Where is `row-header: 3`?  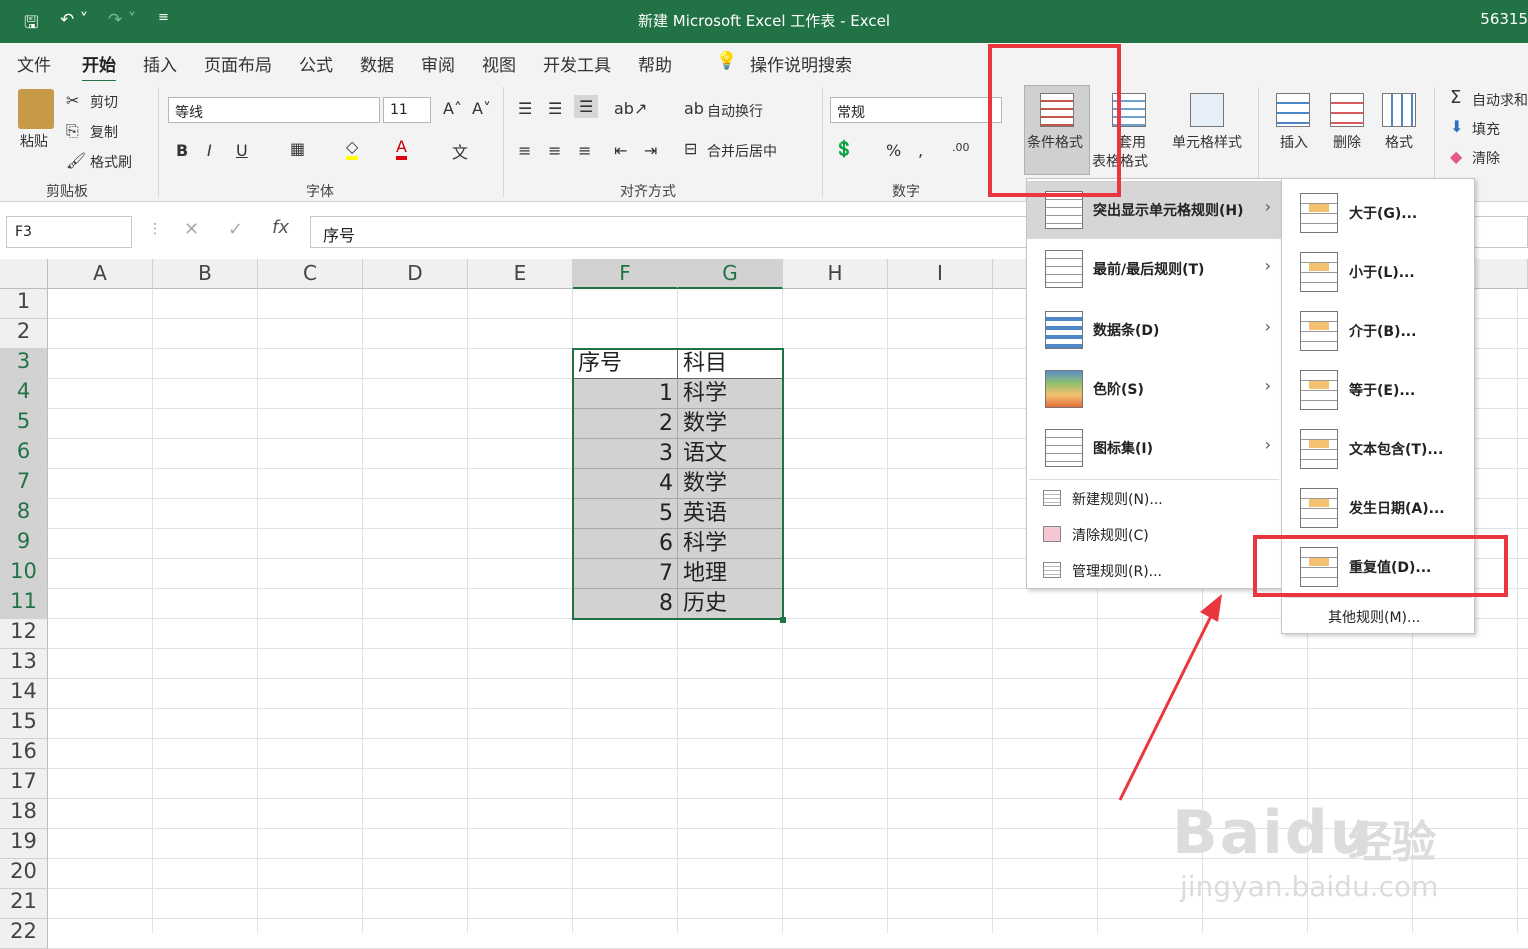
row-header: 3 is located at coordinates (24, 364).